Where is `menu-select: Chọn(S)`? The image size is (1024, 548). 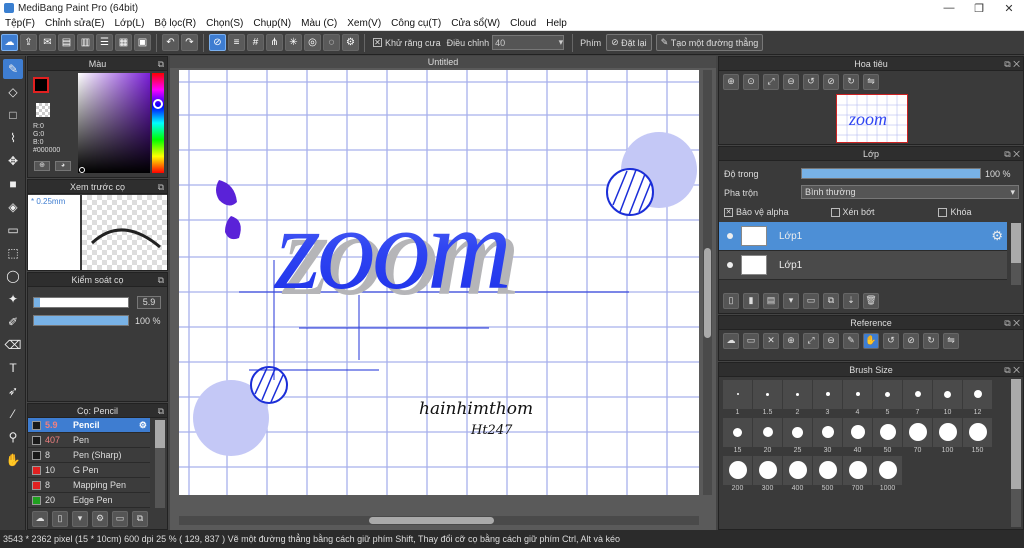
menu-select: Chọn(S) is located at coordinates (224, 23).